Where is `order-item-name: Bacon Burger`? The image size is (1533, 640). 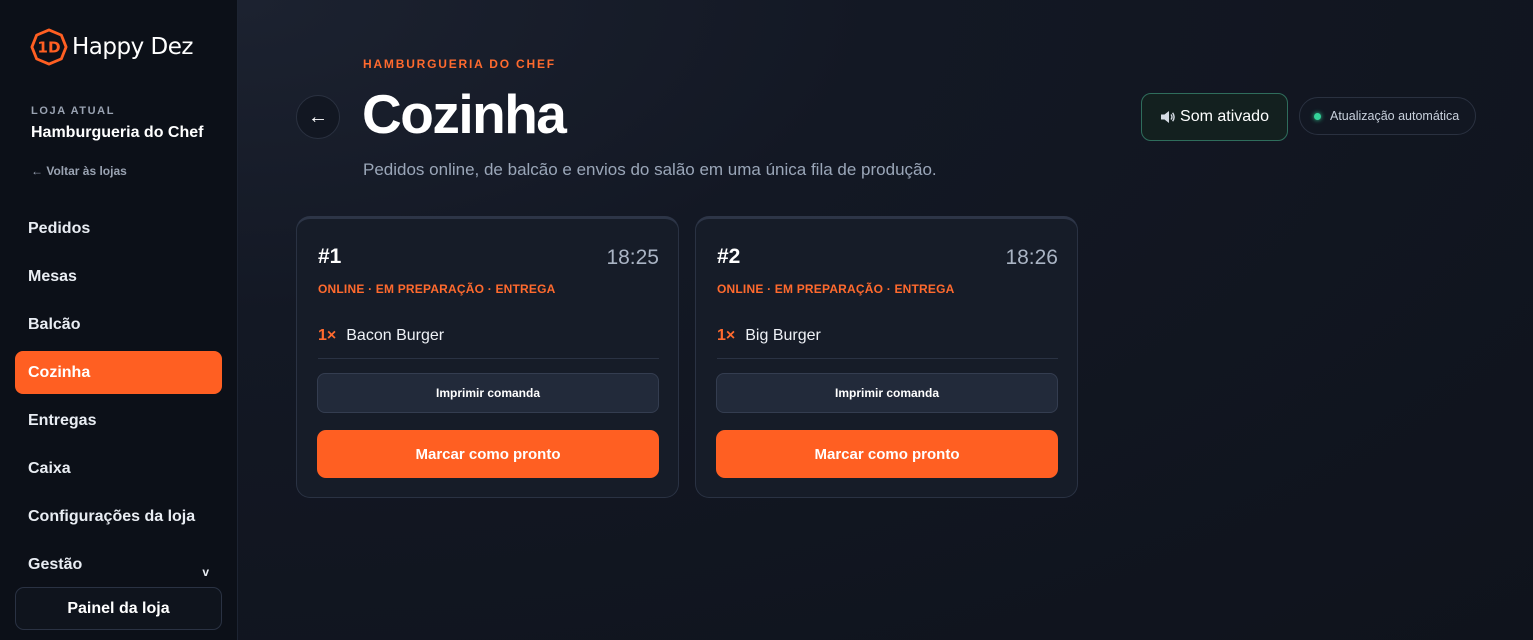
order-item-name: Bacon Burger is located at coordinates (395, 335).